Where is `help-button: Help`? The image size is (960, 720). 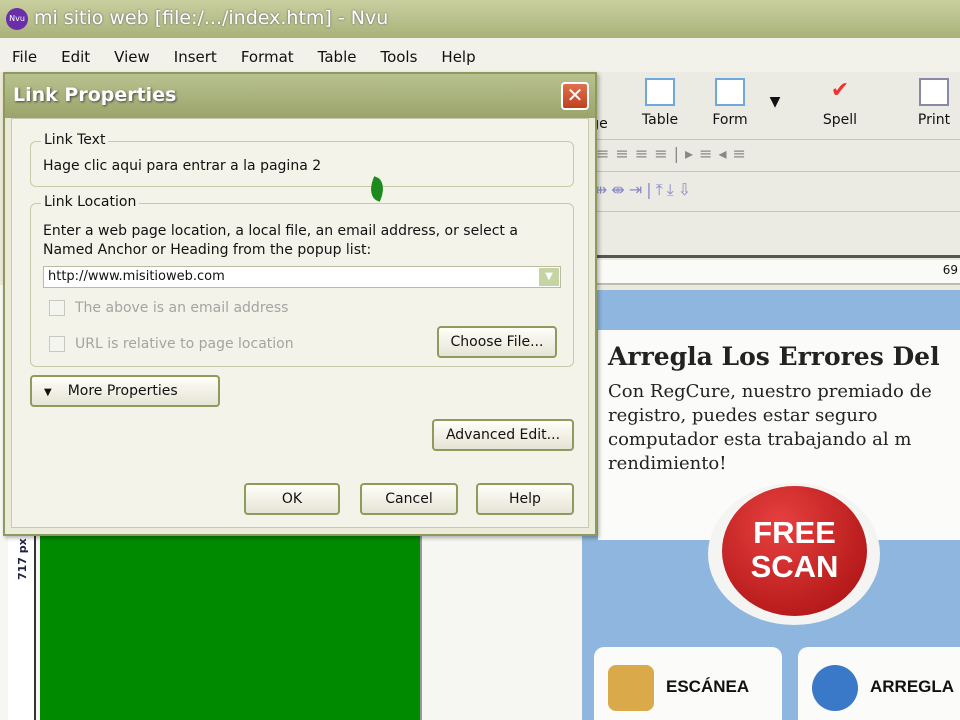 help-button: Help is located at coordinates (525, 499).